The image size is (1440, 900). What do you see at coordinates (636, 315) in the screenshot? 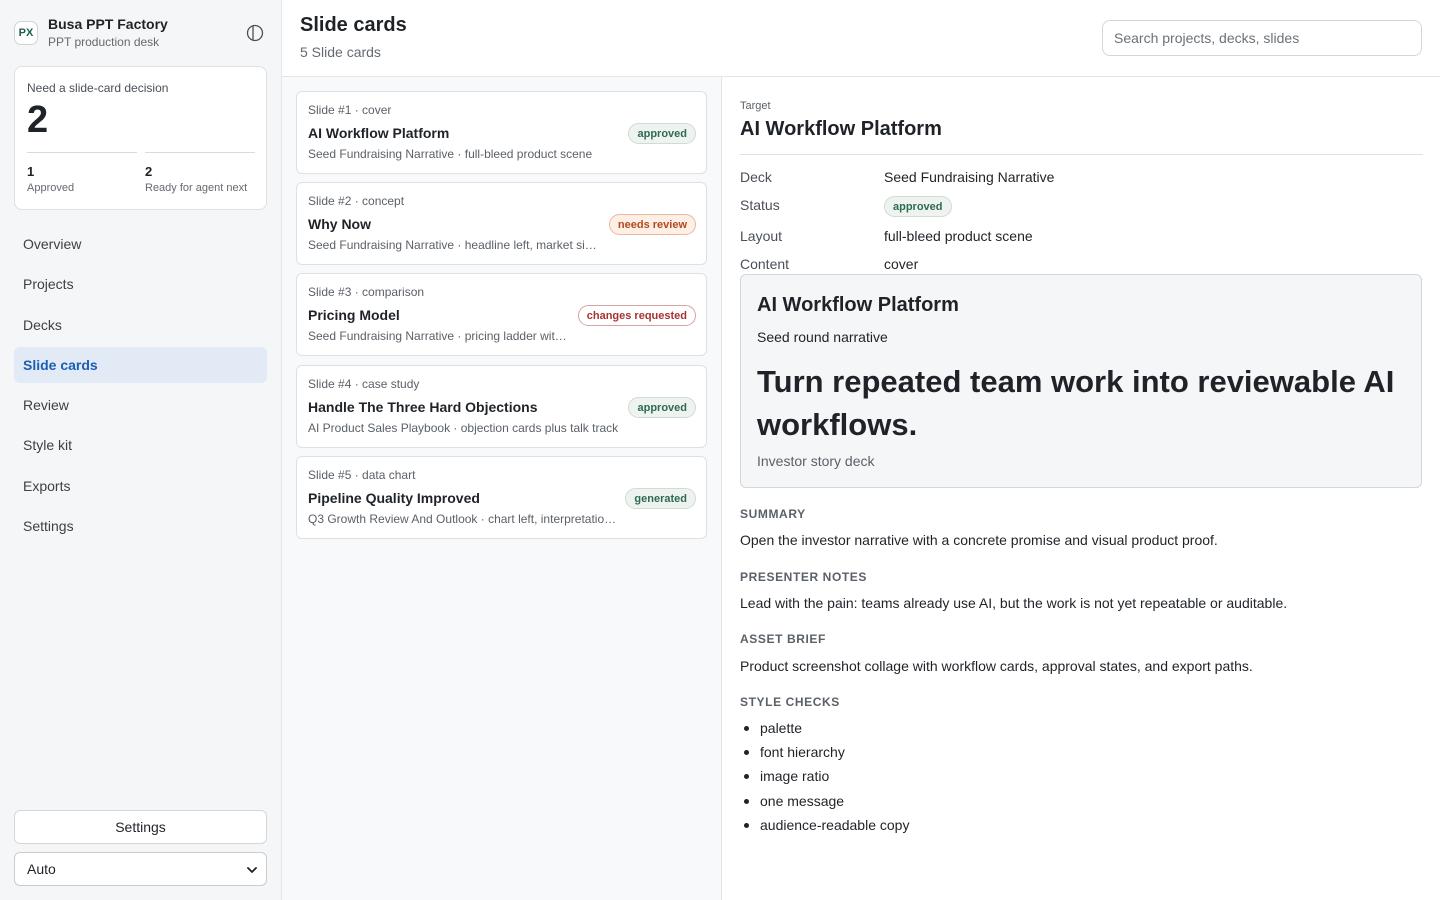
I see `status-badge: changes requested` at bounding box center [636, 315].